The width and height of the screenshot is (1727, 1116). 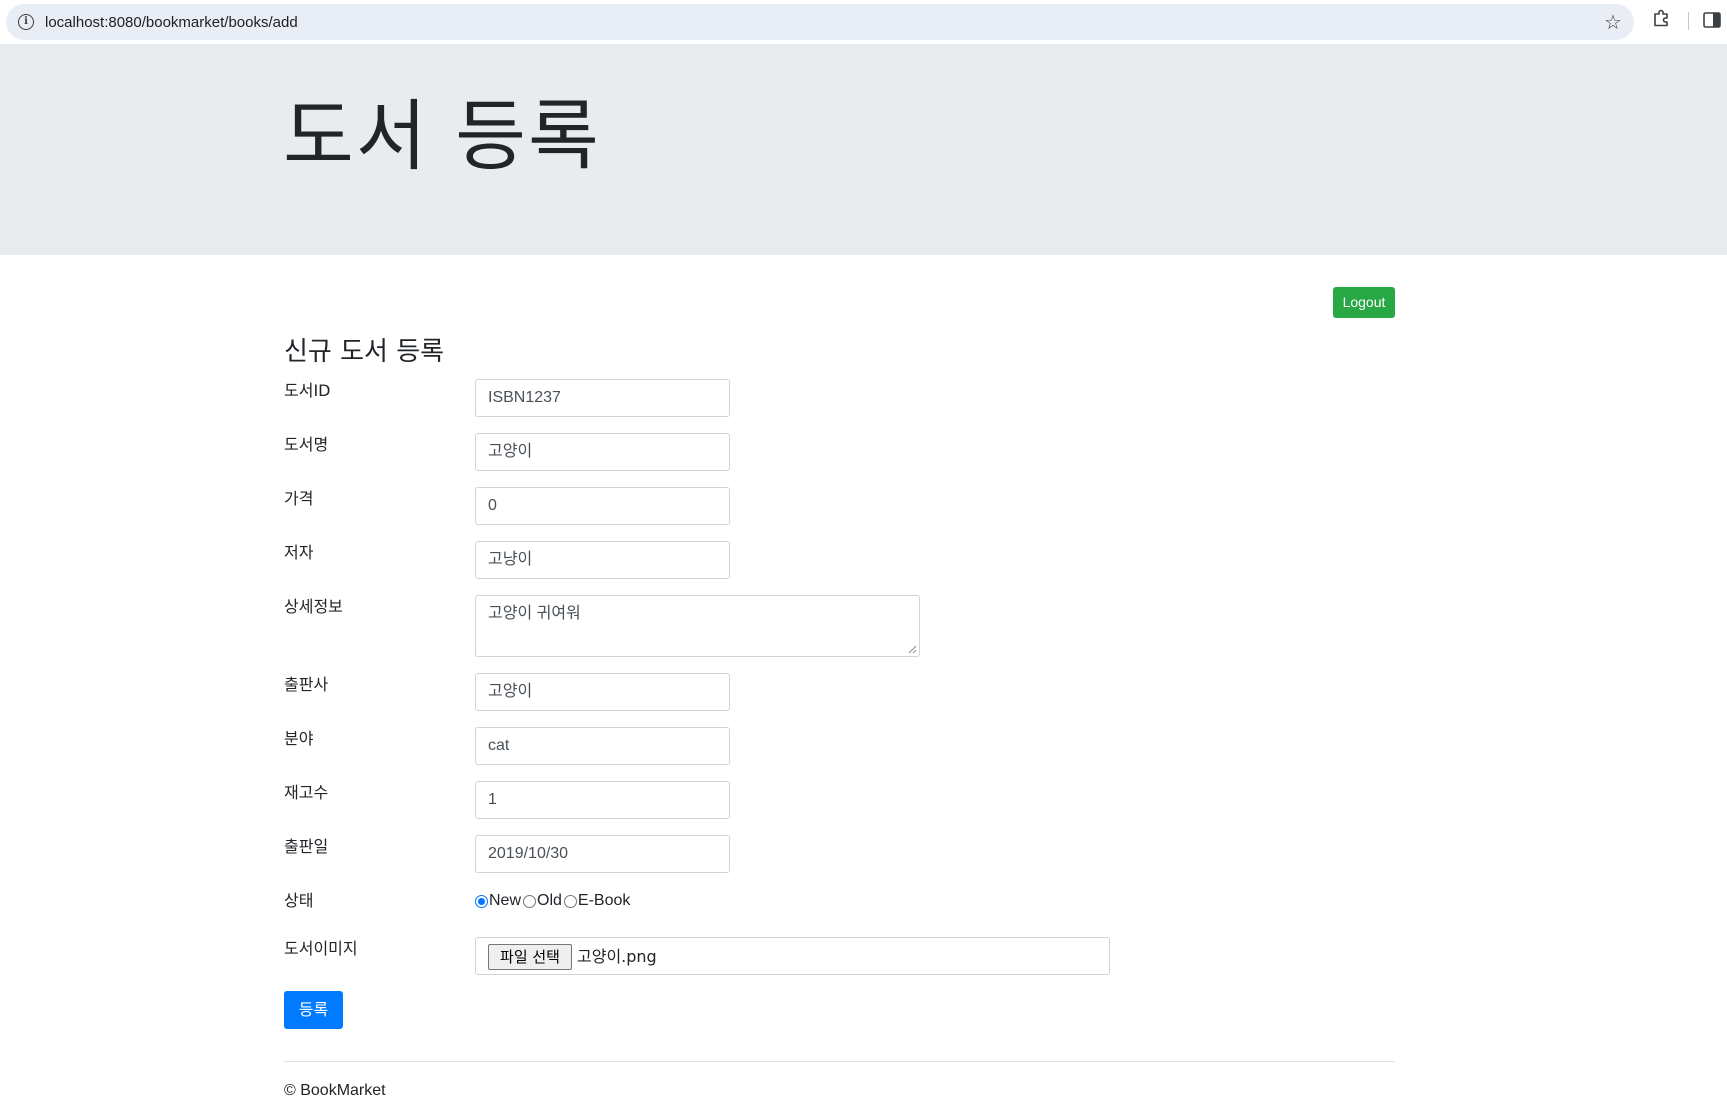 What do you see at coordinates (697, 626) in the screenshot?
I see `description-textarea: 고양이 귀여워` at bounding box center [697, 626].